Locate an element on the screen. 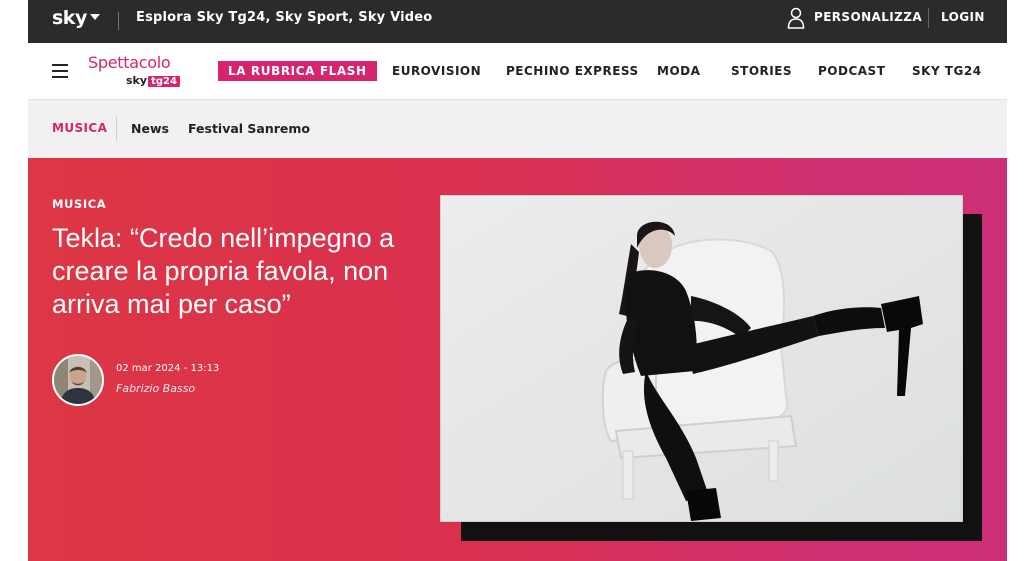  nav-item-sky-tg24: SKY TG24 is located at coordinates (947, 71).